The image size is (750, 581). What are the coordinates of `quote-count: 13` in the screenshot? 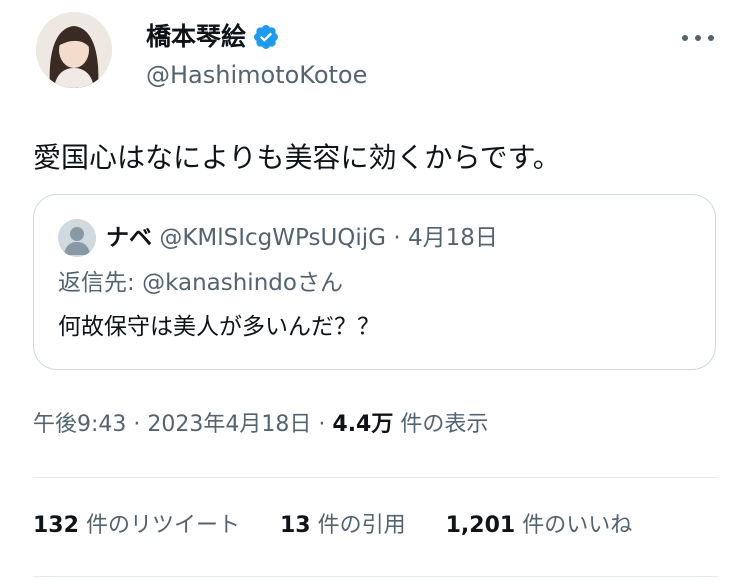 It's located at (295, 525).